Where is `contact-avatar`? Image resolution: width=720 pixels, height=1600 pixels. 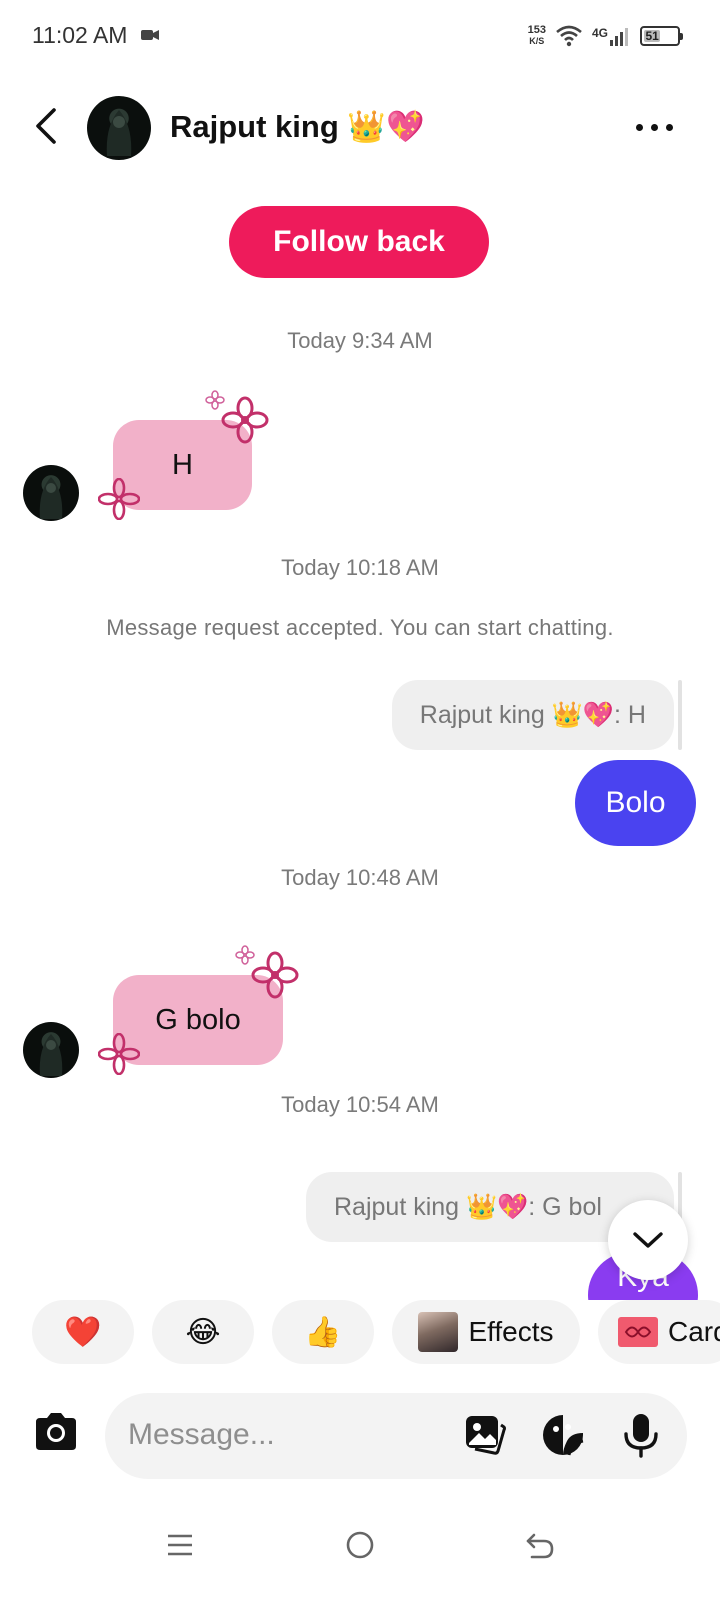
contact-avatar is located at coordinates (119, 128).